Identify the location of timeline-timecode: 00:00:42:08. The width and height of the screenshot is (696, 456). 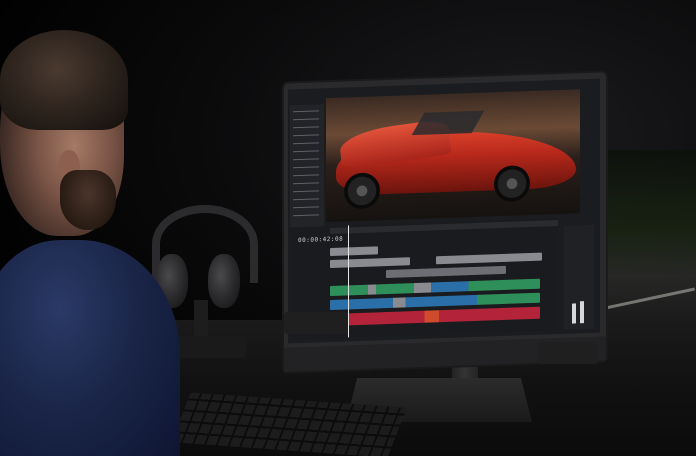
(321, 240).